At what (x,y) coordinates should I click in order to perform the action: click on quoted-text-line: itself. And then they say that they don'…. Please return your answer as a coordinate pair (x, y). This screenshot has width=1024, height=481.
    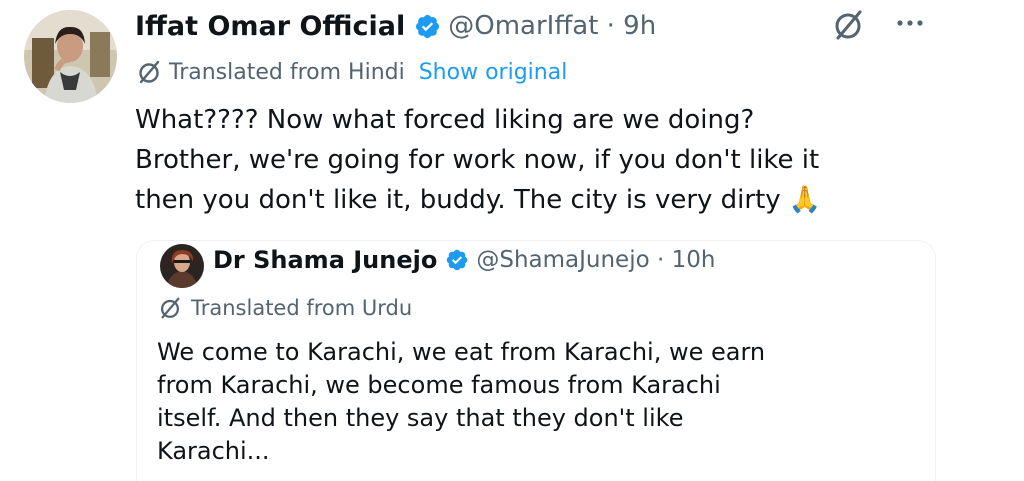
    Looking at the image, I should click on (420, 418).